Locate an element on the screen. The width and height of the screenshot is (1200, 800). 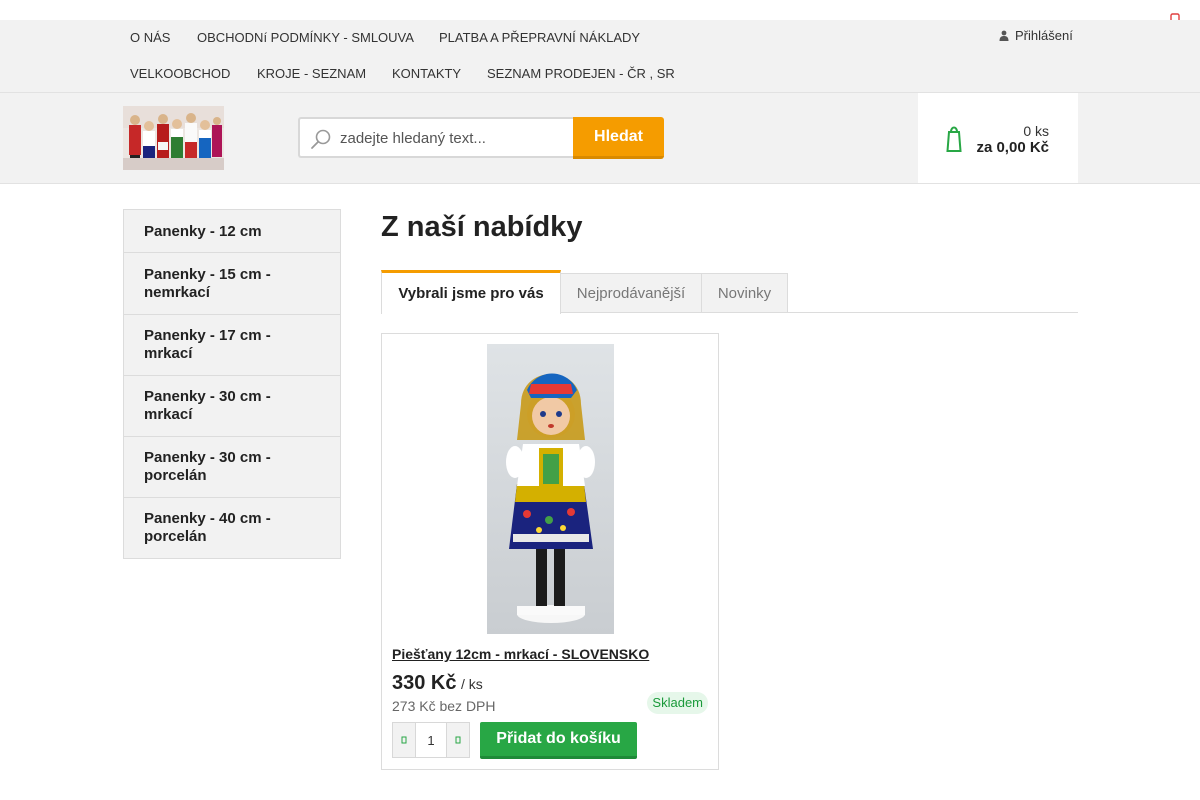
sidebar-item-panenky-15-nemrkaci: Panenky - 15 cm - nemrkací is located at coordinates (232, 283).